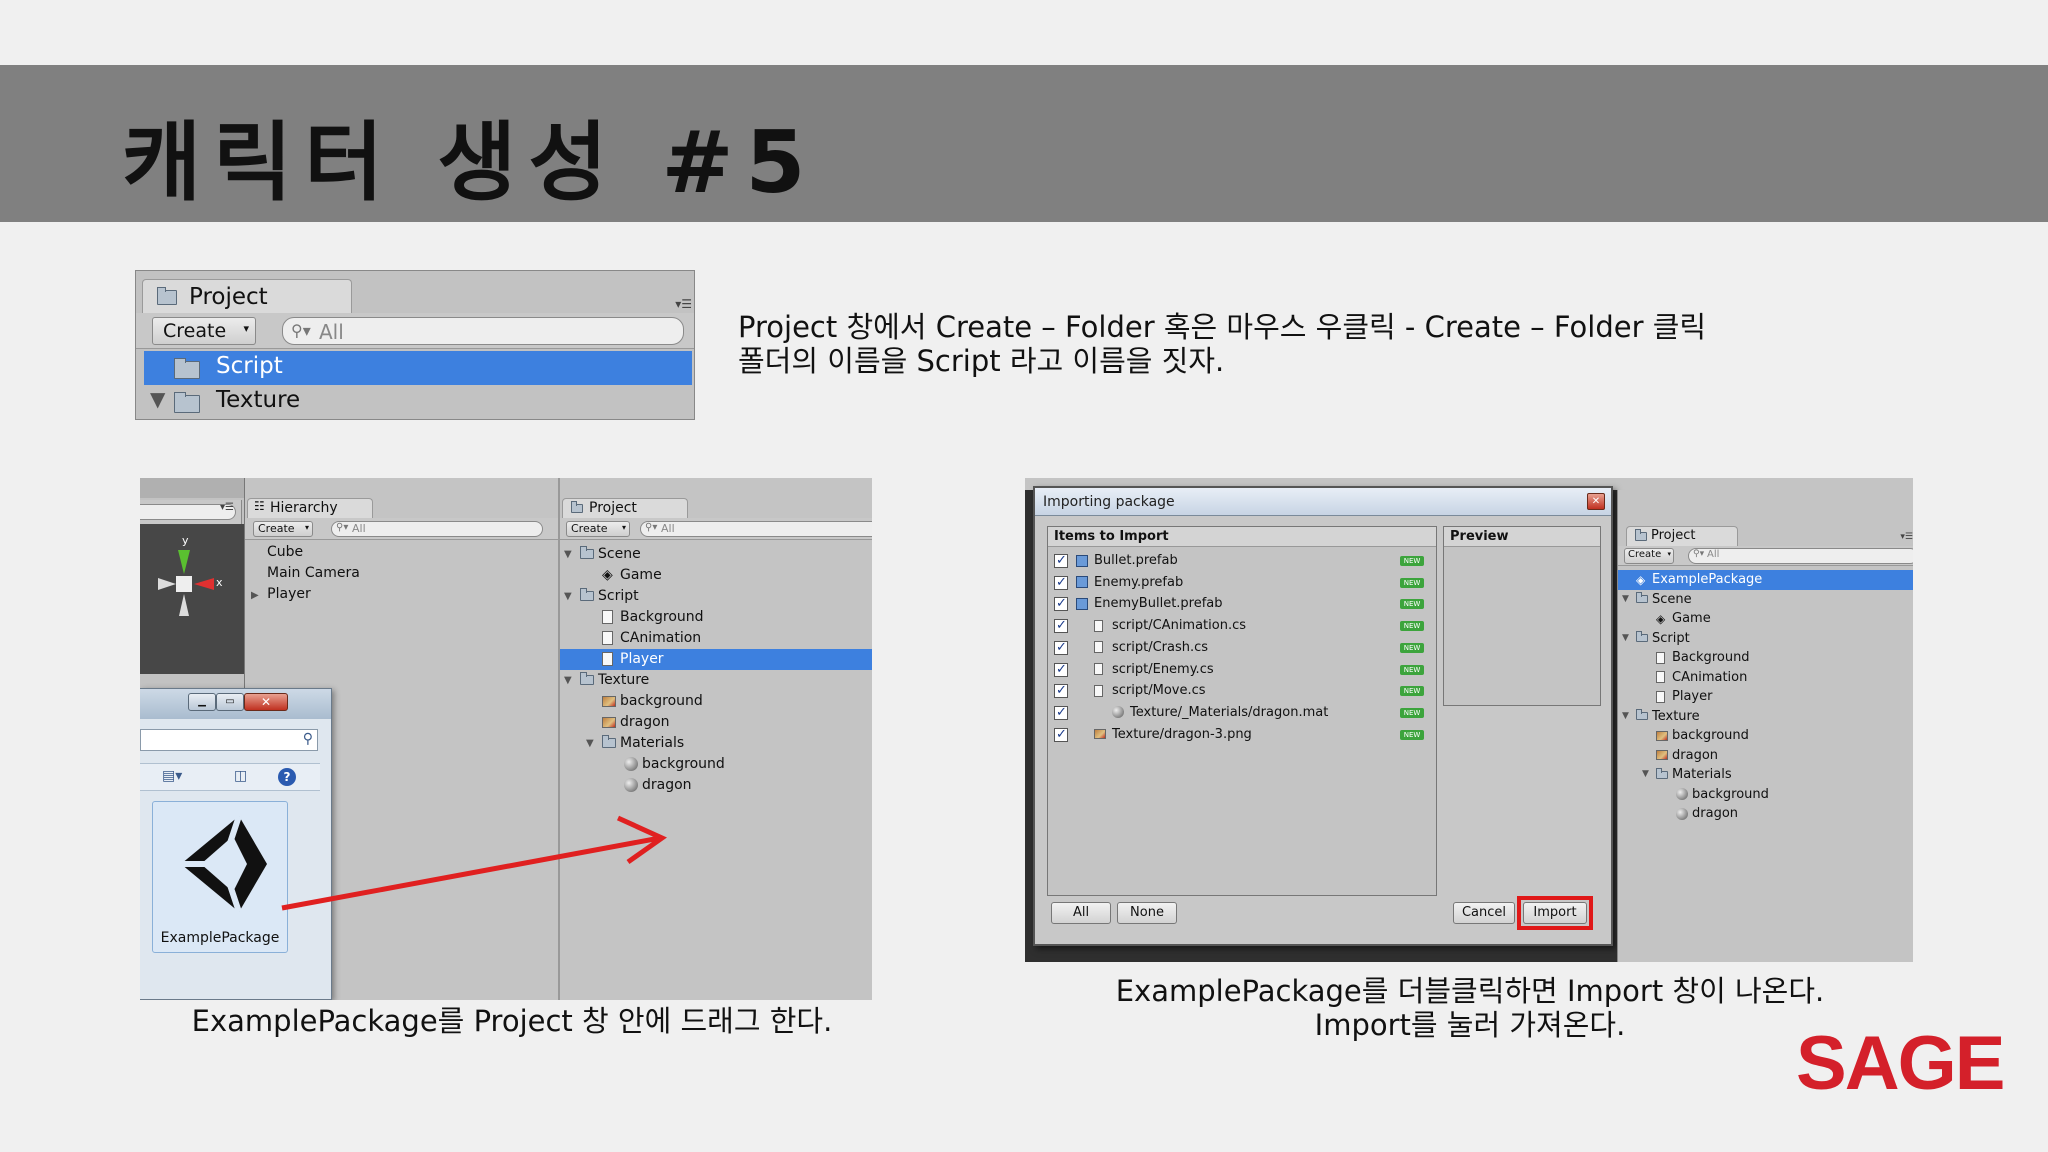 This screenshot has width=2048, height=1152. Describe the element at coordinates (1243, 670) in the screenshot. I see `import-item: script/Enemy.cs NEW` at that location.